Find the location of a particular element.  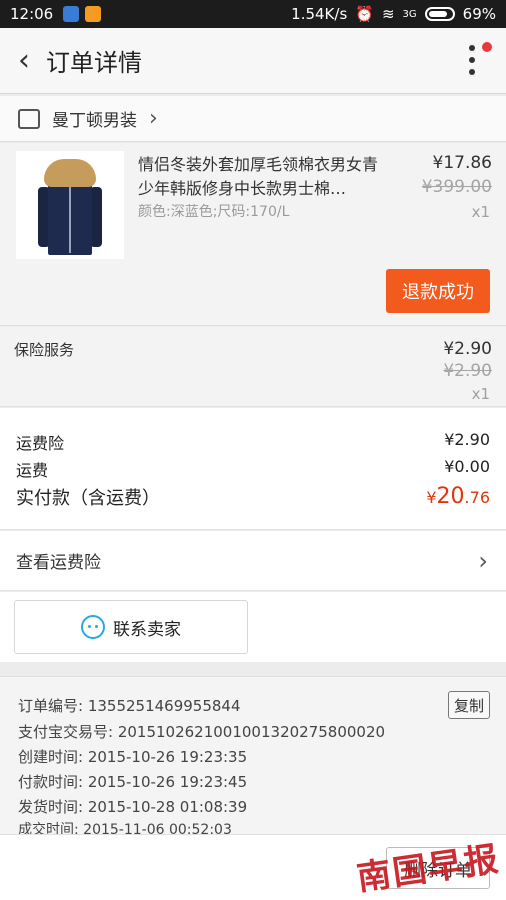

shop-row: 曼丁顿男装 › is located at coordinates (253, 119).